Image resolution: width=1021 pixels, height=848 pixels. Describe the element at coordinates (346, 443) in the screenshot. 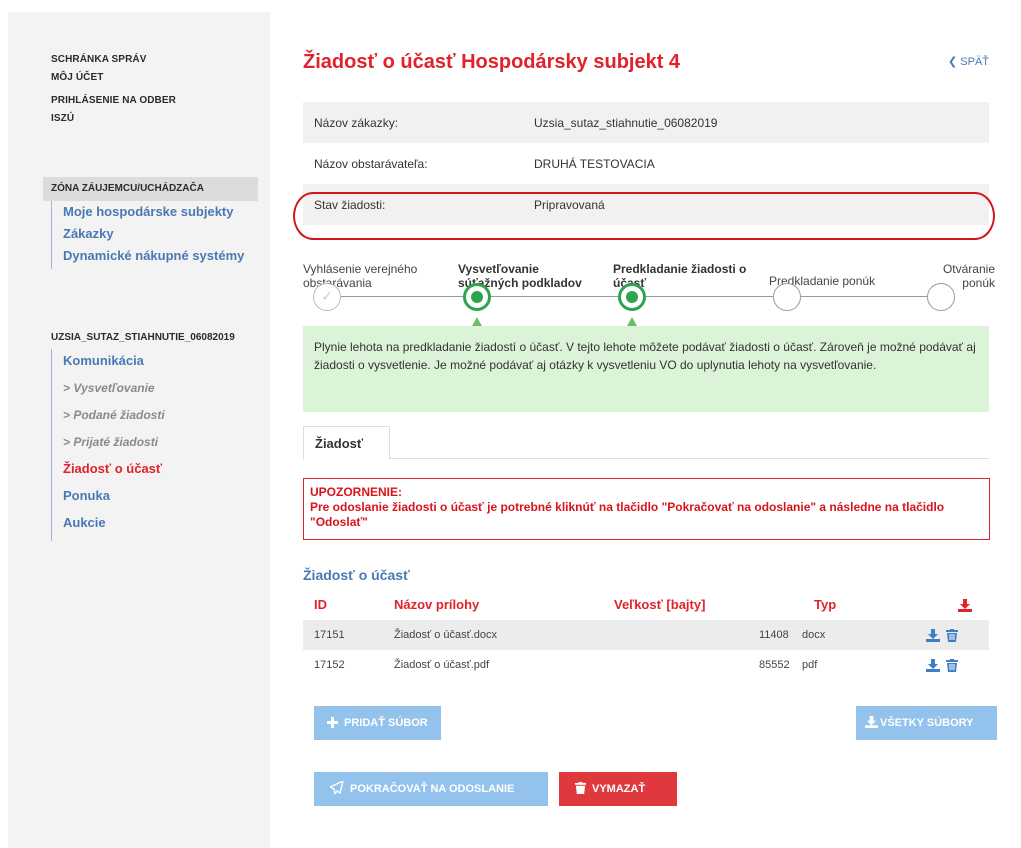

I see `tab-request: Žiadosť` at that location.